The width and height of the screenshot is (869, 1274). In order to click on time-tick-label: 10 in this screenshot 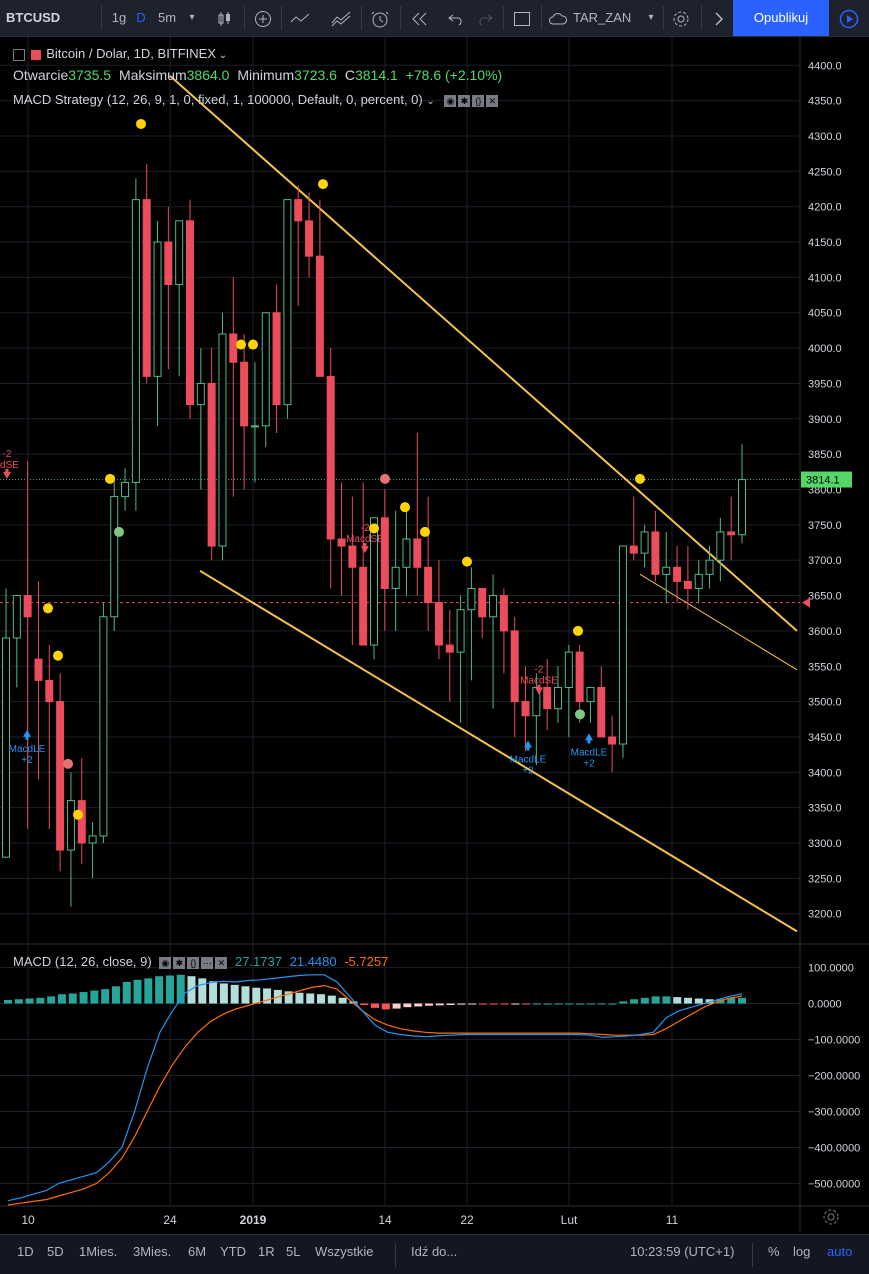, I will do `click(28, 1220)`.